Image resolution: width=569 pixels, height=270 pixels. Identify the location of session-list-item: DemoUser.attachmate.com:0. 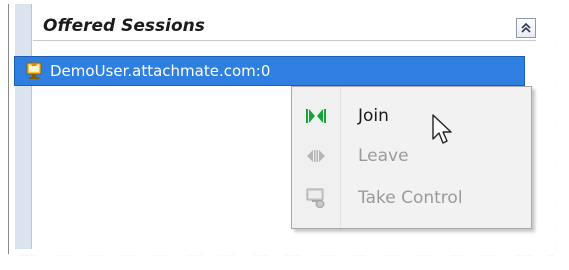
(269, 71).